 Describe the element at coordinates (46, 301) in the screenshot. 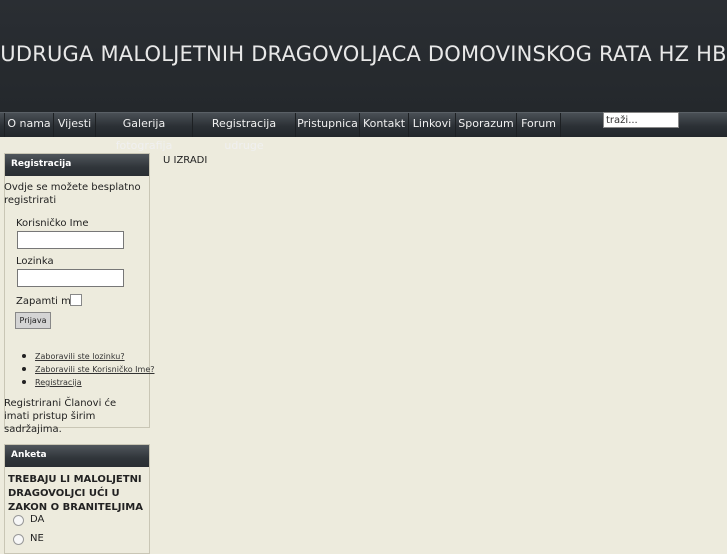

I see `remember-label: Zapamti me` at that location.